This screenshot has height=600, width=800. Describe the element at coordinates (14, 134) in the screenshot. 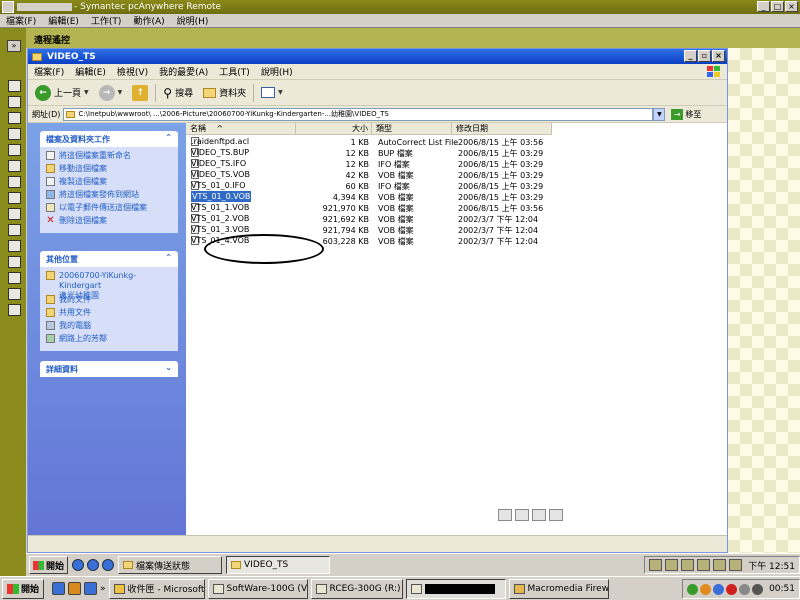

I see `transfer-icon` at that location.